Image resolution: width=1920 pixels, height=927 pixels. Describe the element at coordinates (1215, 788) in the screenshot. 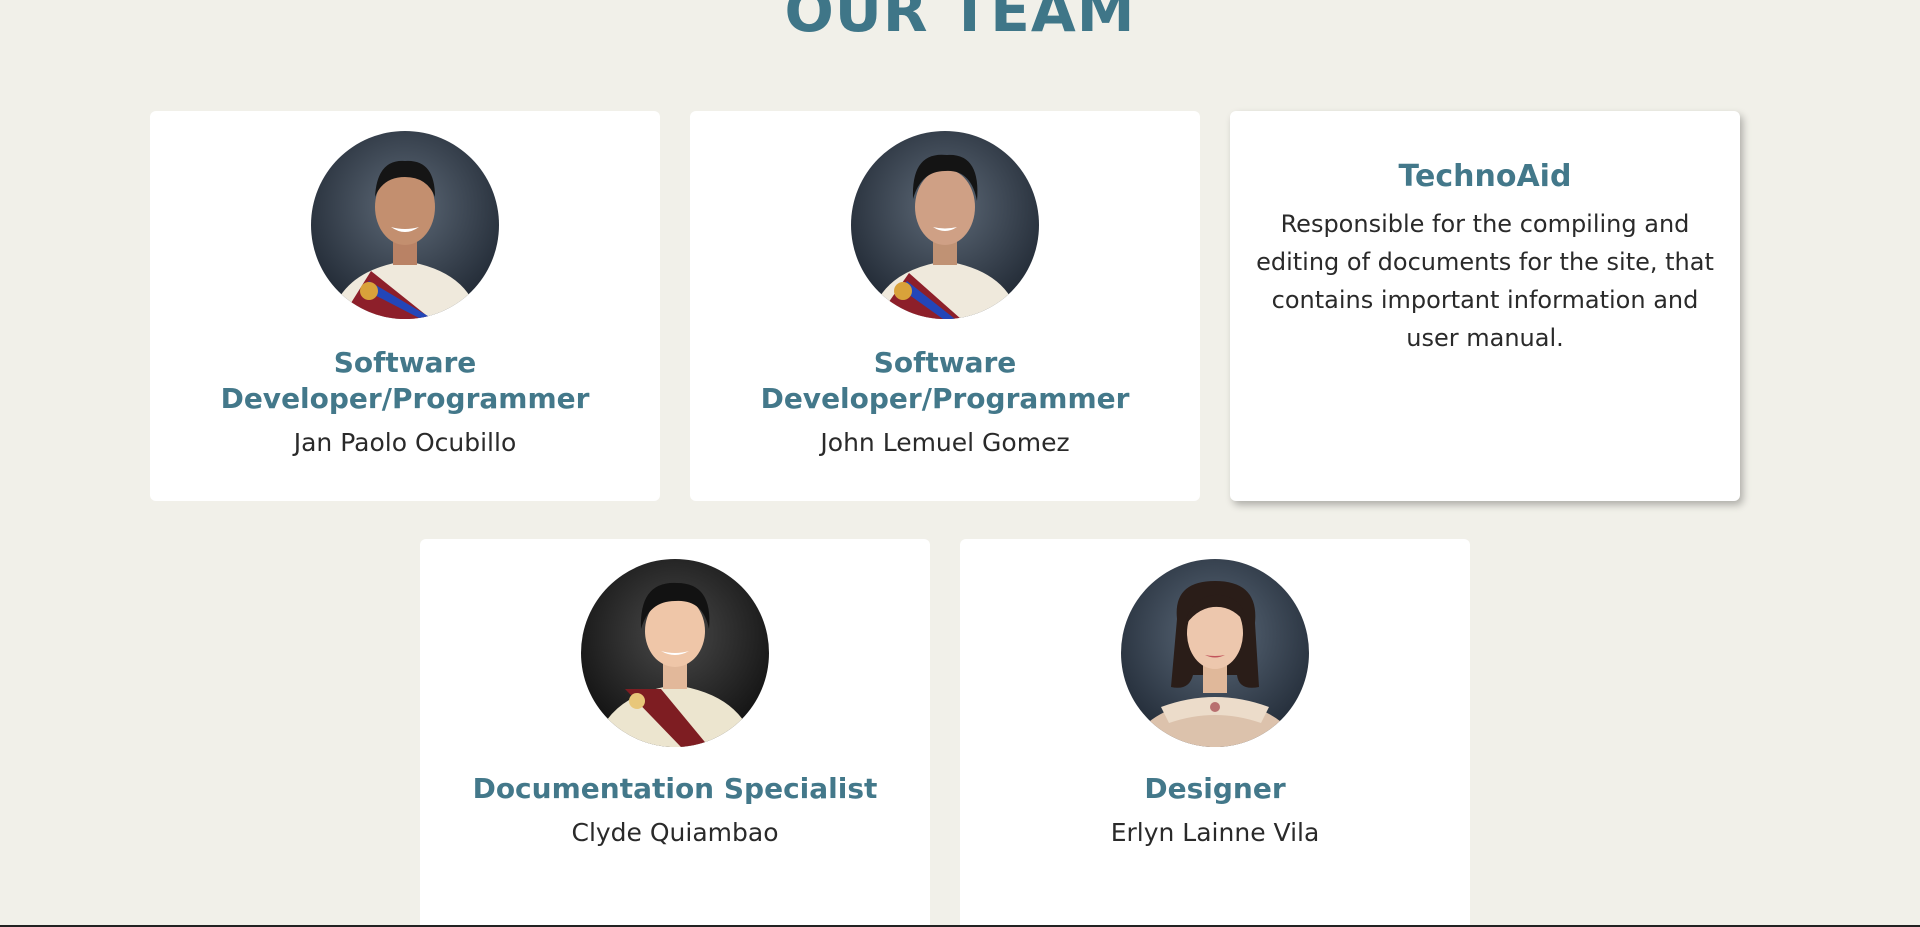

I see `member-role: Designer` at that location.